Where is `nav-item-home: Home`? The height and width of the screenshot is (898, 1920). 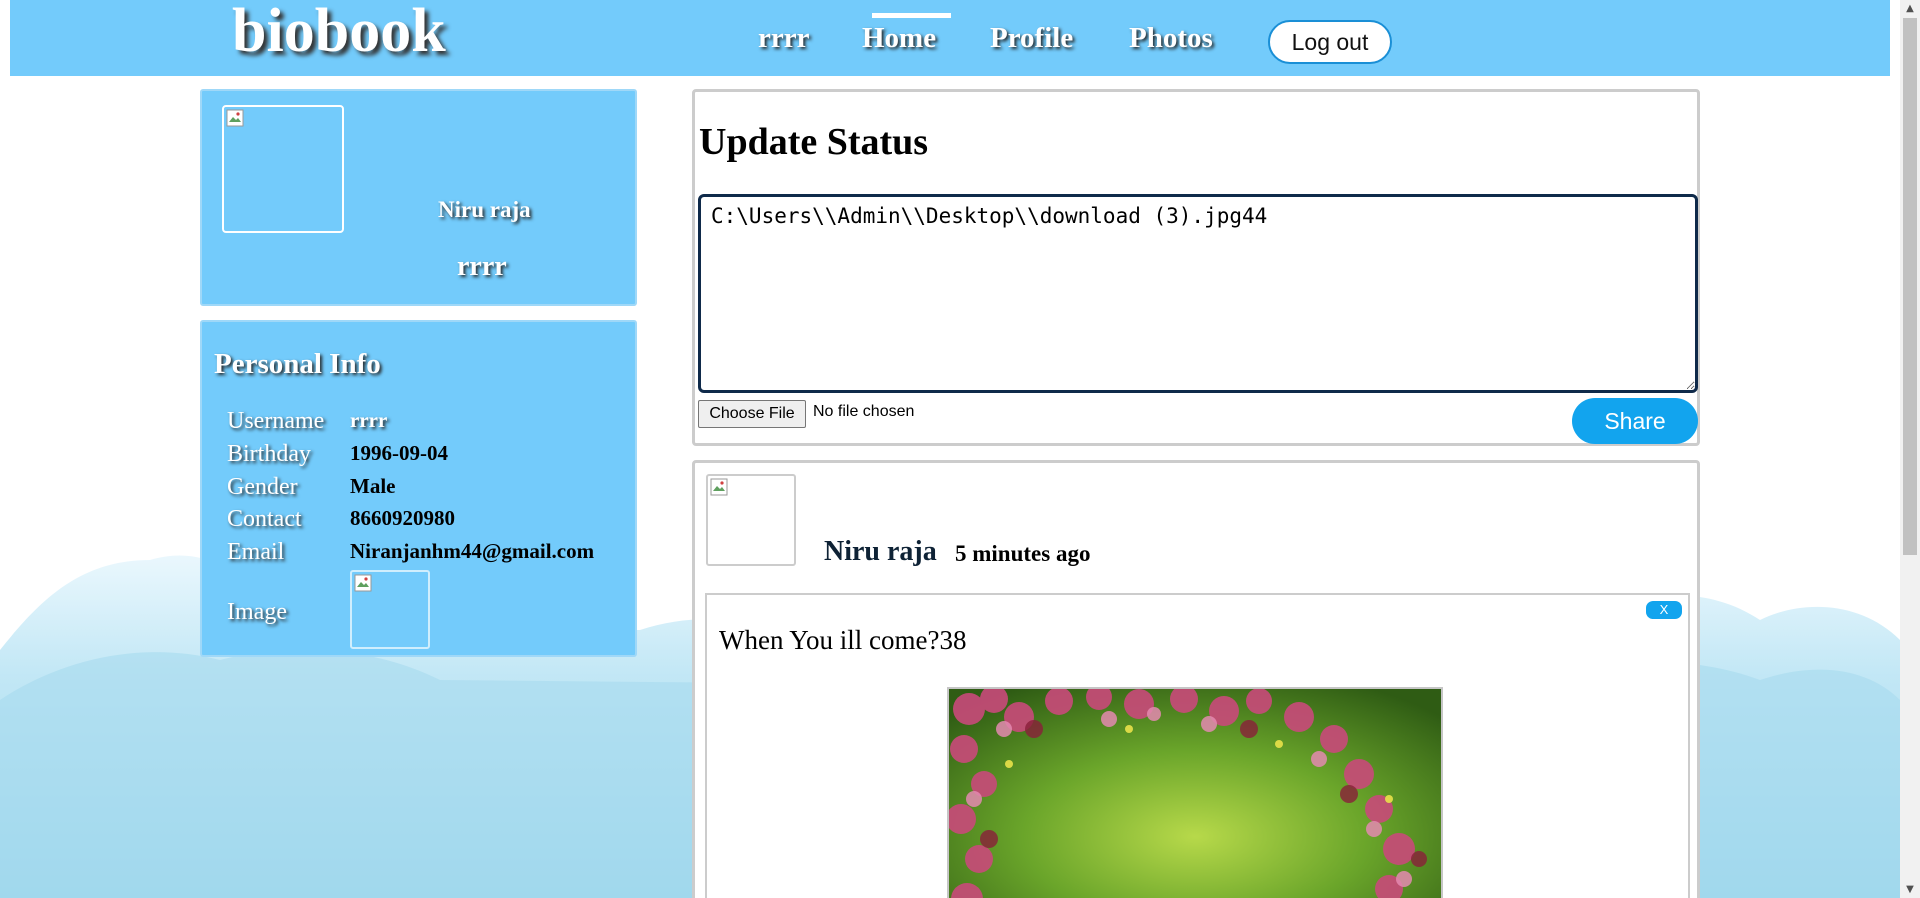 nav-item-home: Home is located at coordinates (899, 38).